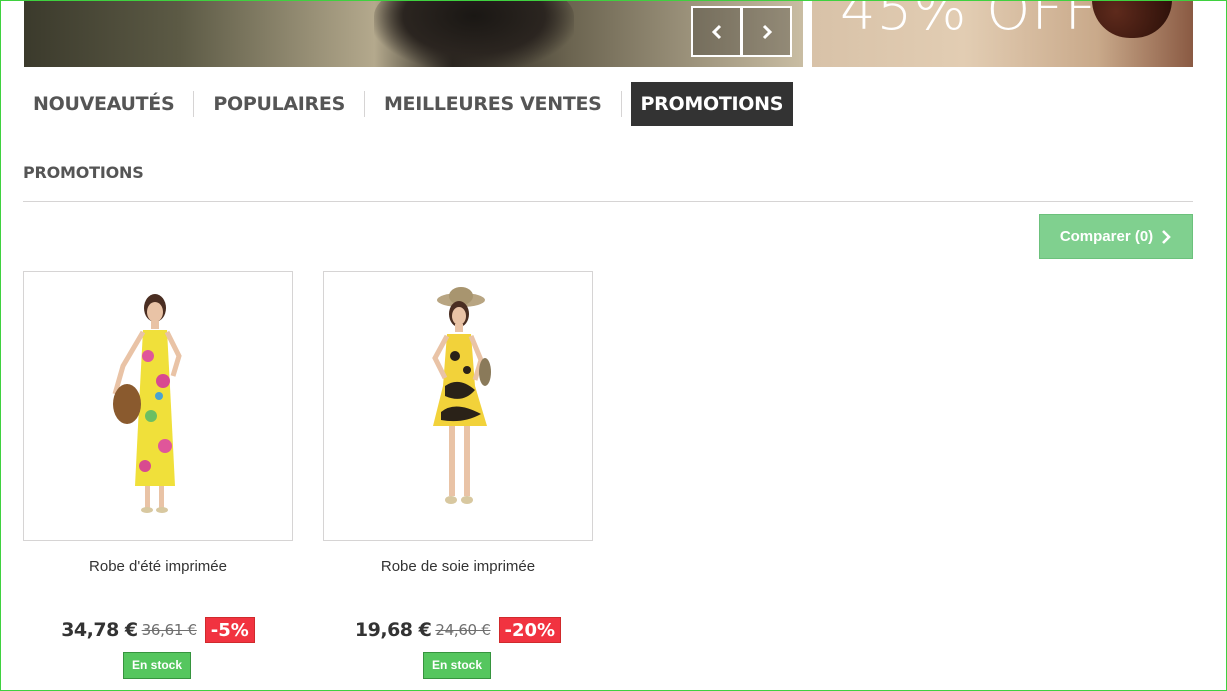  I want to click on product-price: 34,78 €, so click(99, 630).